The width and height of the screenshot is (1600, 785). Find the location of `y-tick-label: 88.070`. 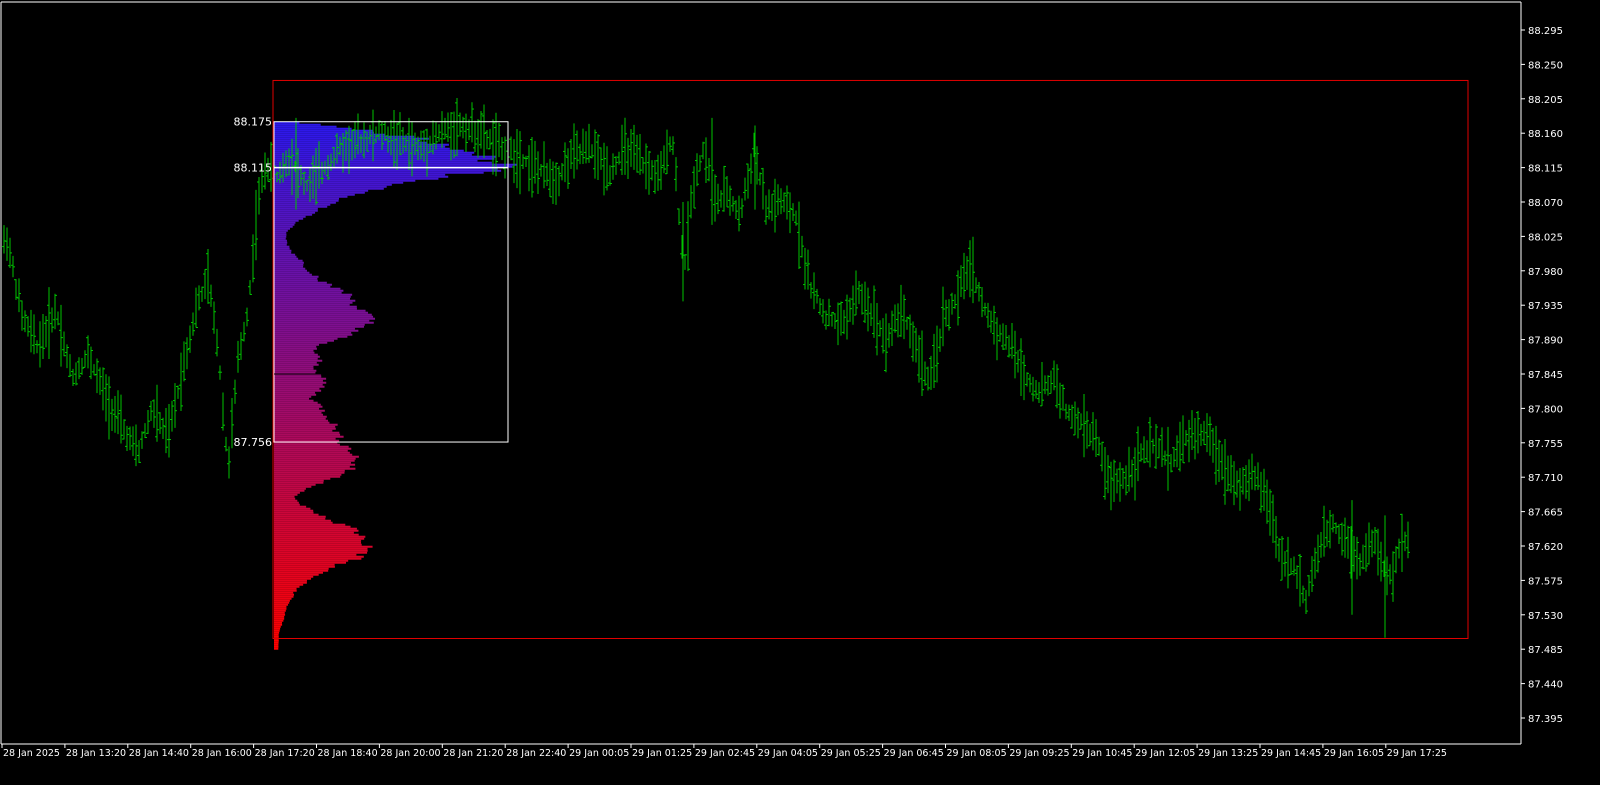

y-tick-label: 88.070 is located at coordinates (1545, 203).